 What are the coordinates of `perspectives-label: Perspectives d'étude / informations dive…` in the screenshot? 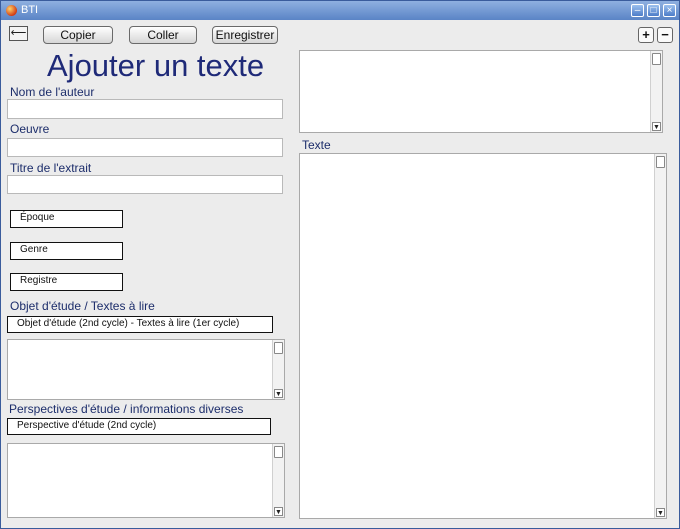 It's located at (126, 409).